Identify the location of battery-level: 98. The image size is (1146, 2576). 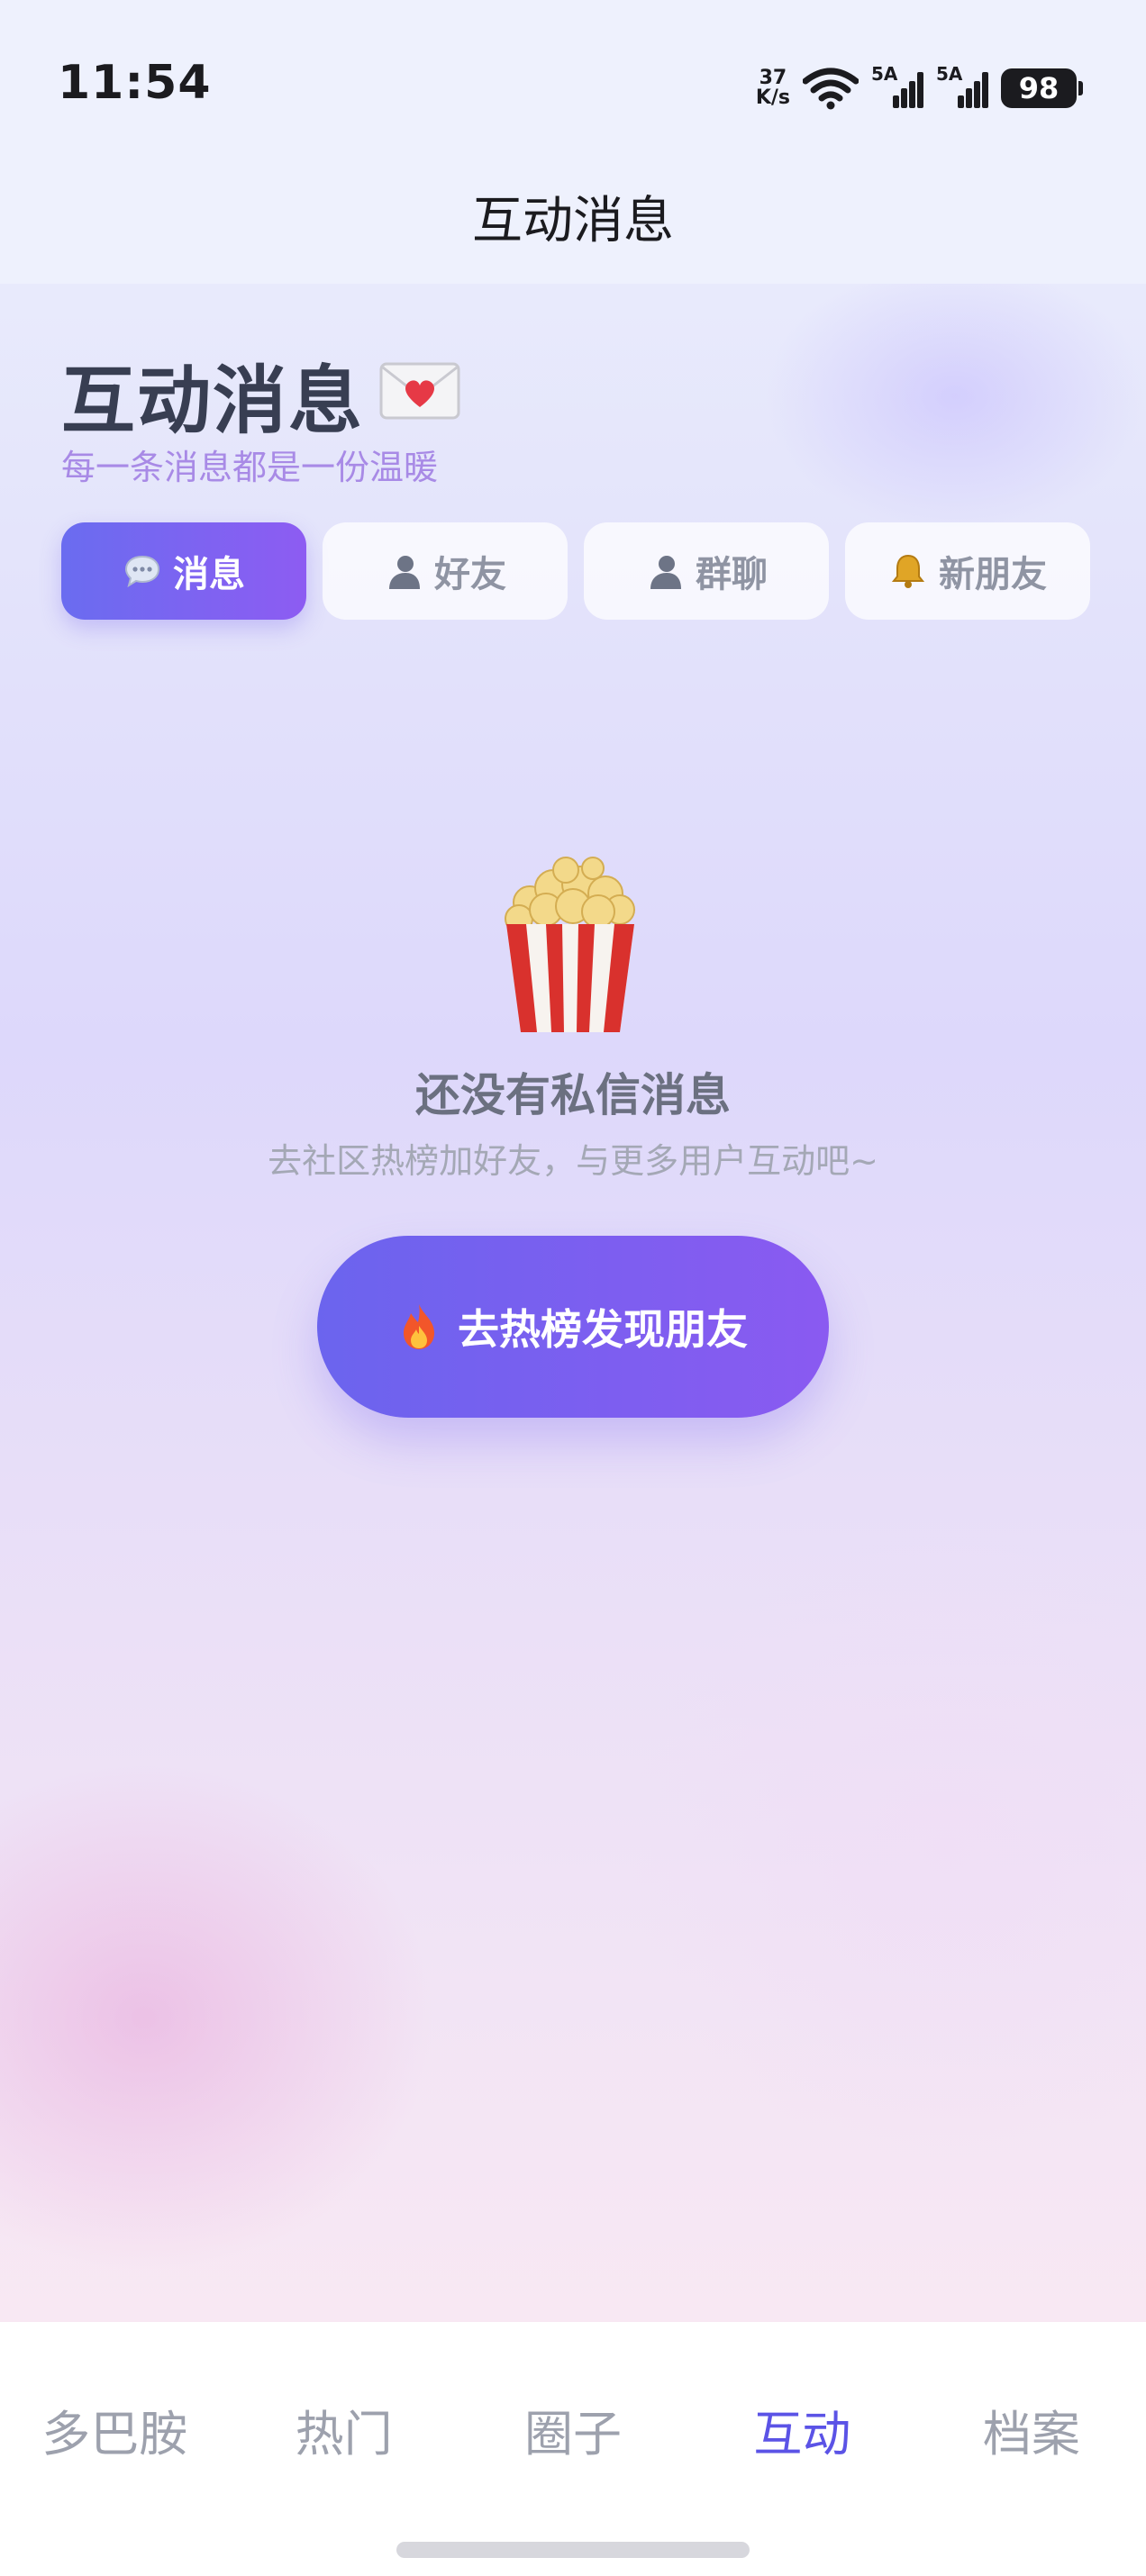
(1039, 88).